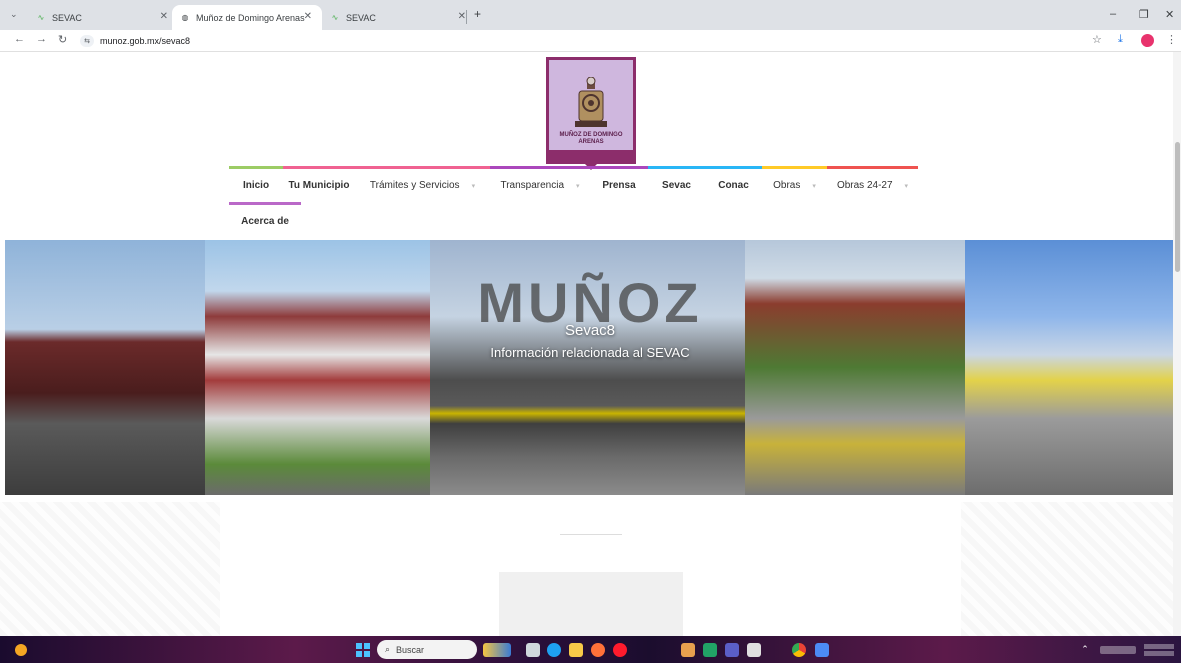 This screenshot has width=1181, height=663. I want to click on site-info-icon: ⇆, so click(87, 41).